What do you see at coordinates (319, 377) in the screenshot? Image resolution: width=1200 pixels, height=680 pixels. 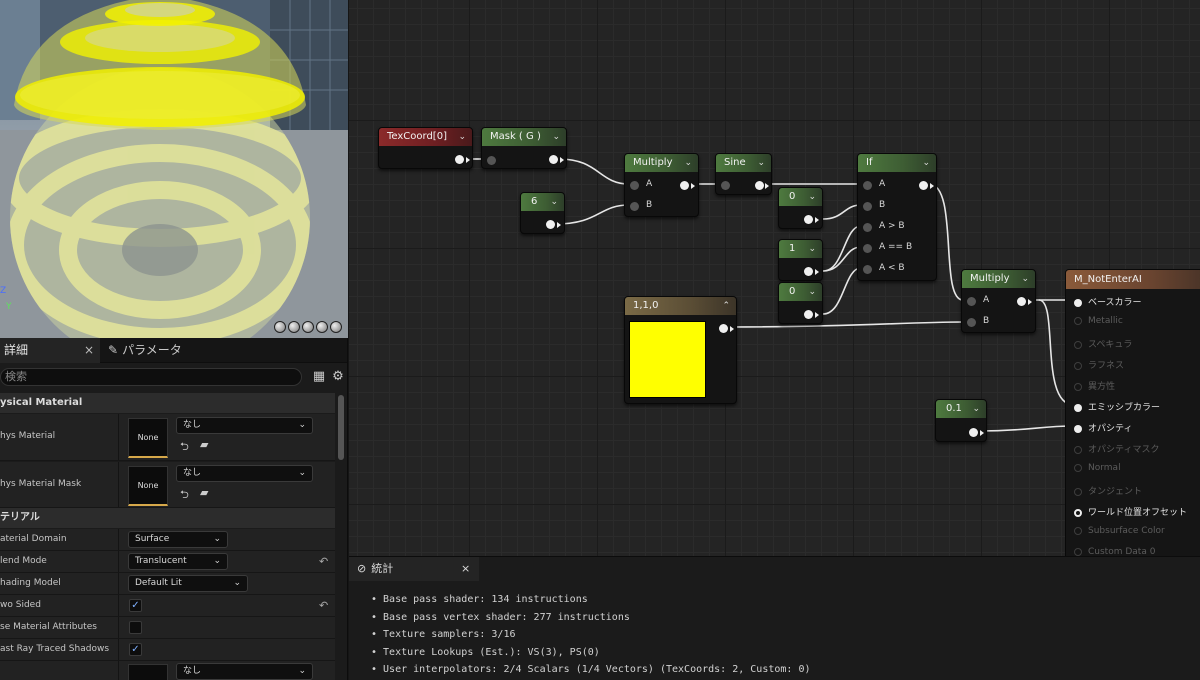 I see `table-view-icon: ▦` at bounding box center [319, 377].